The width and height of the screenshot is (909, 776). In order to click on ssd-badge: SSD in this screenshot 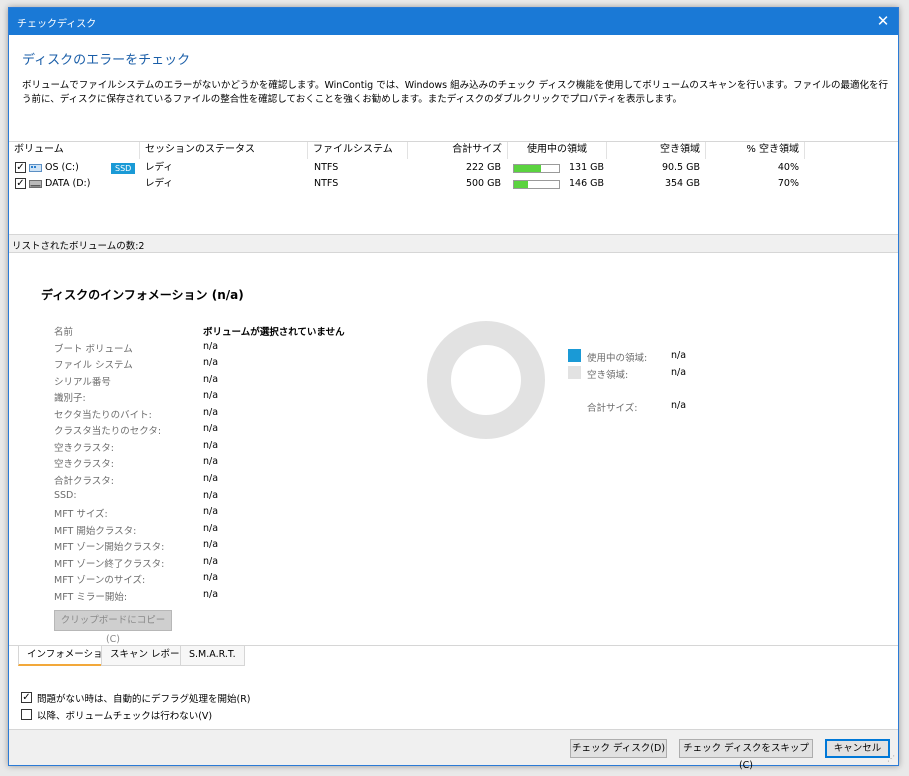, I will do `click(123, 168)`.